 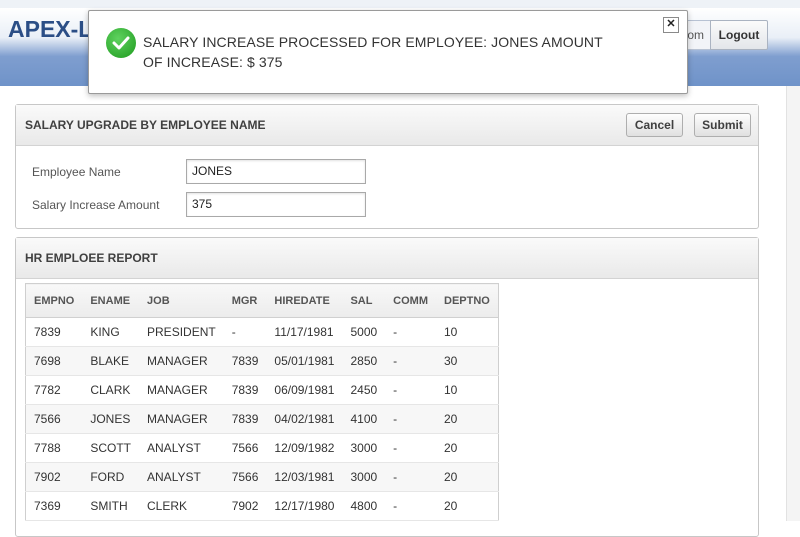 I want to click on cell-hiredate: 06/09/1981, so click(x=304, y=390).